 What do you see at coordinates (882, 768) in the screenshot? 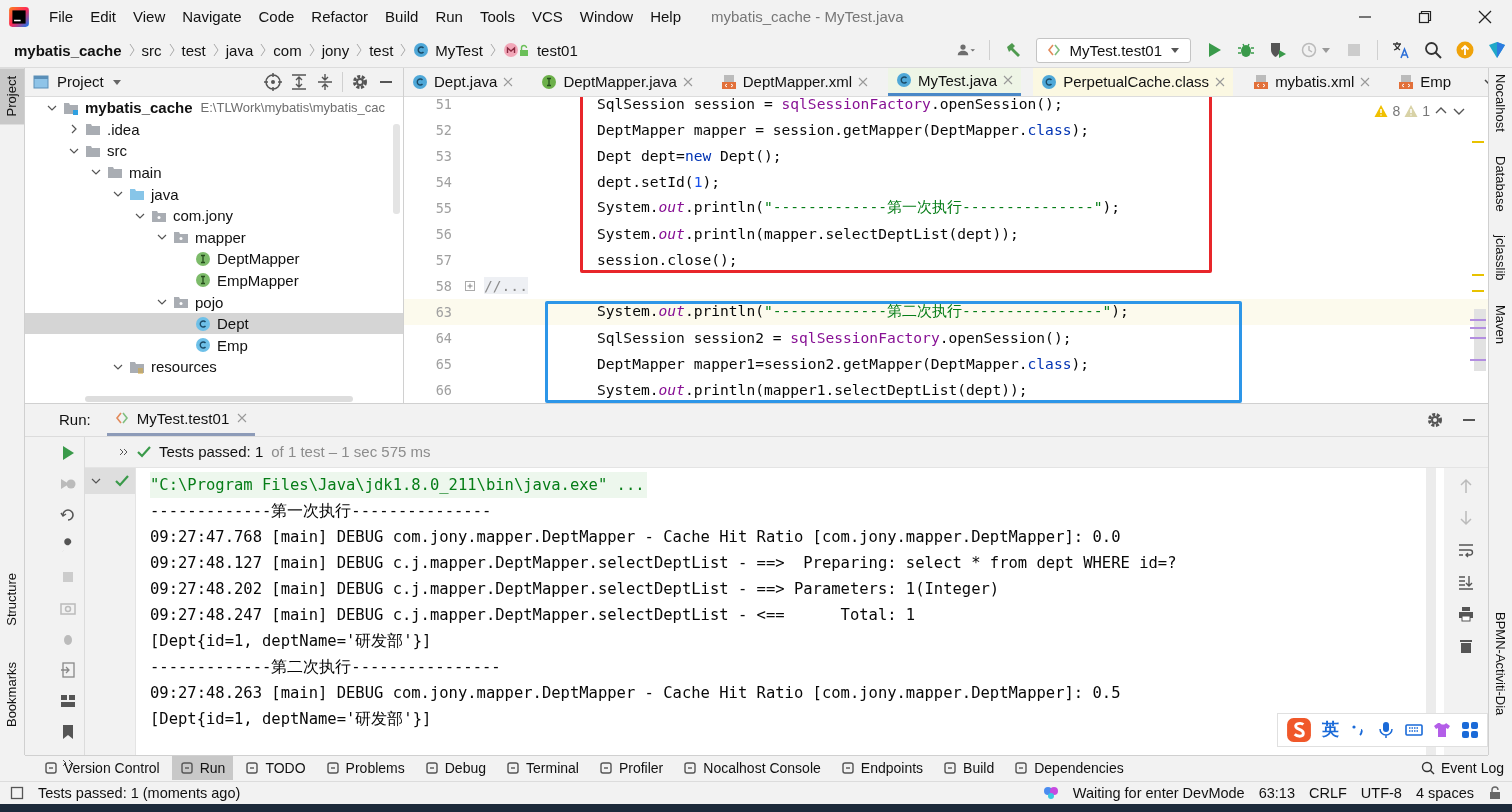
I see `tool-window-tab: Endpoints` at bounding box center [882, 768].